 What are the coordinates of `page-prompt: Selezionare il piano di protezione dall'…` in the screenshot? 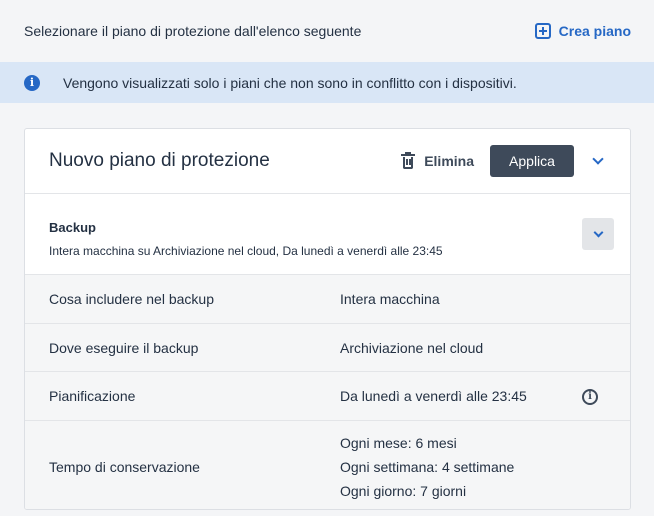 It's located at (193, 30).